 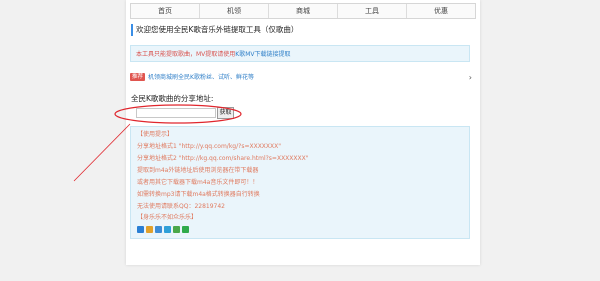 I want to click on share-url-label: 全民K歌歌曲的分享地址:, so click(x=172, y=98).